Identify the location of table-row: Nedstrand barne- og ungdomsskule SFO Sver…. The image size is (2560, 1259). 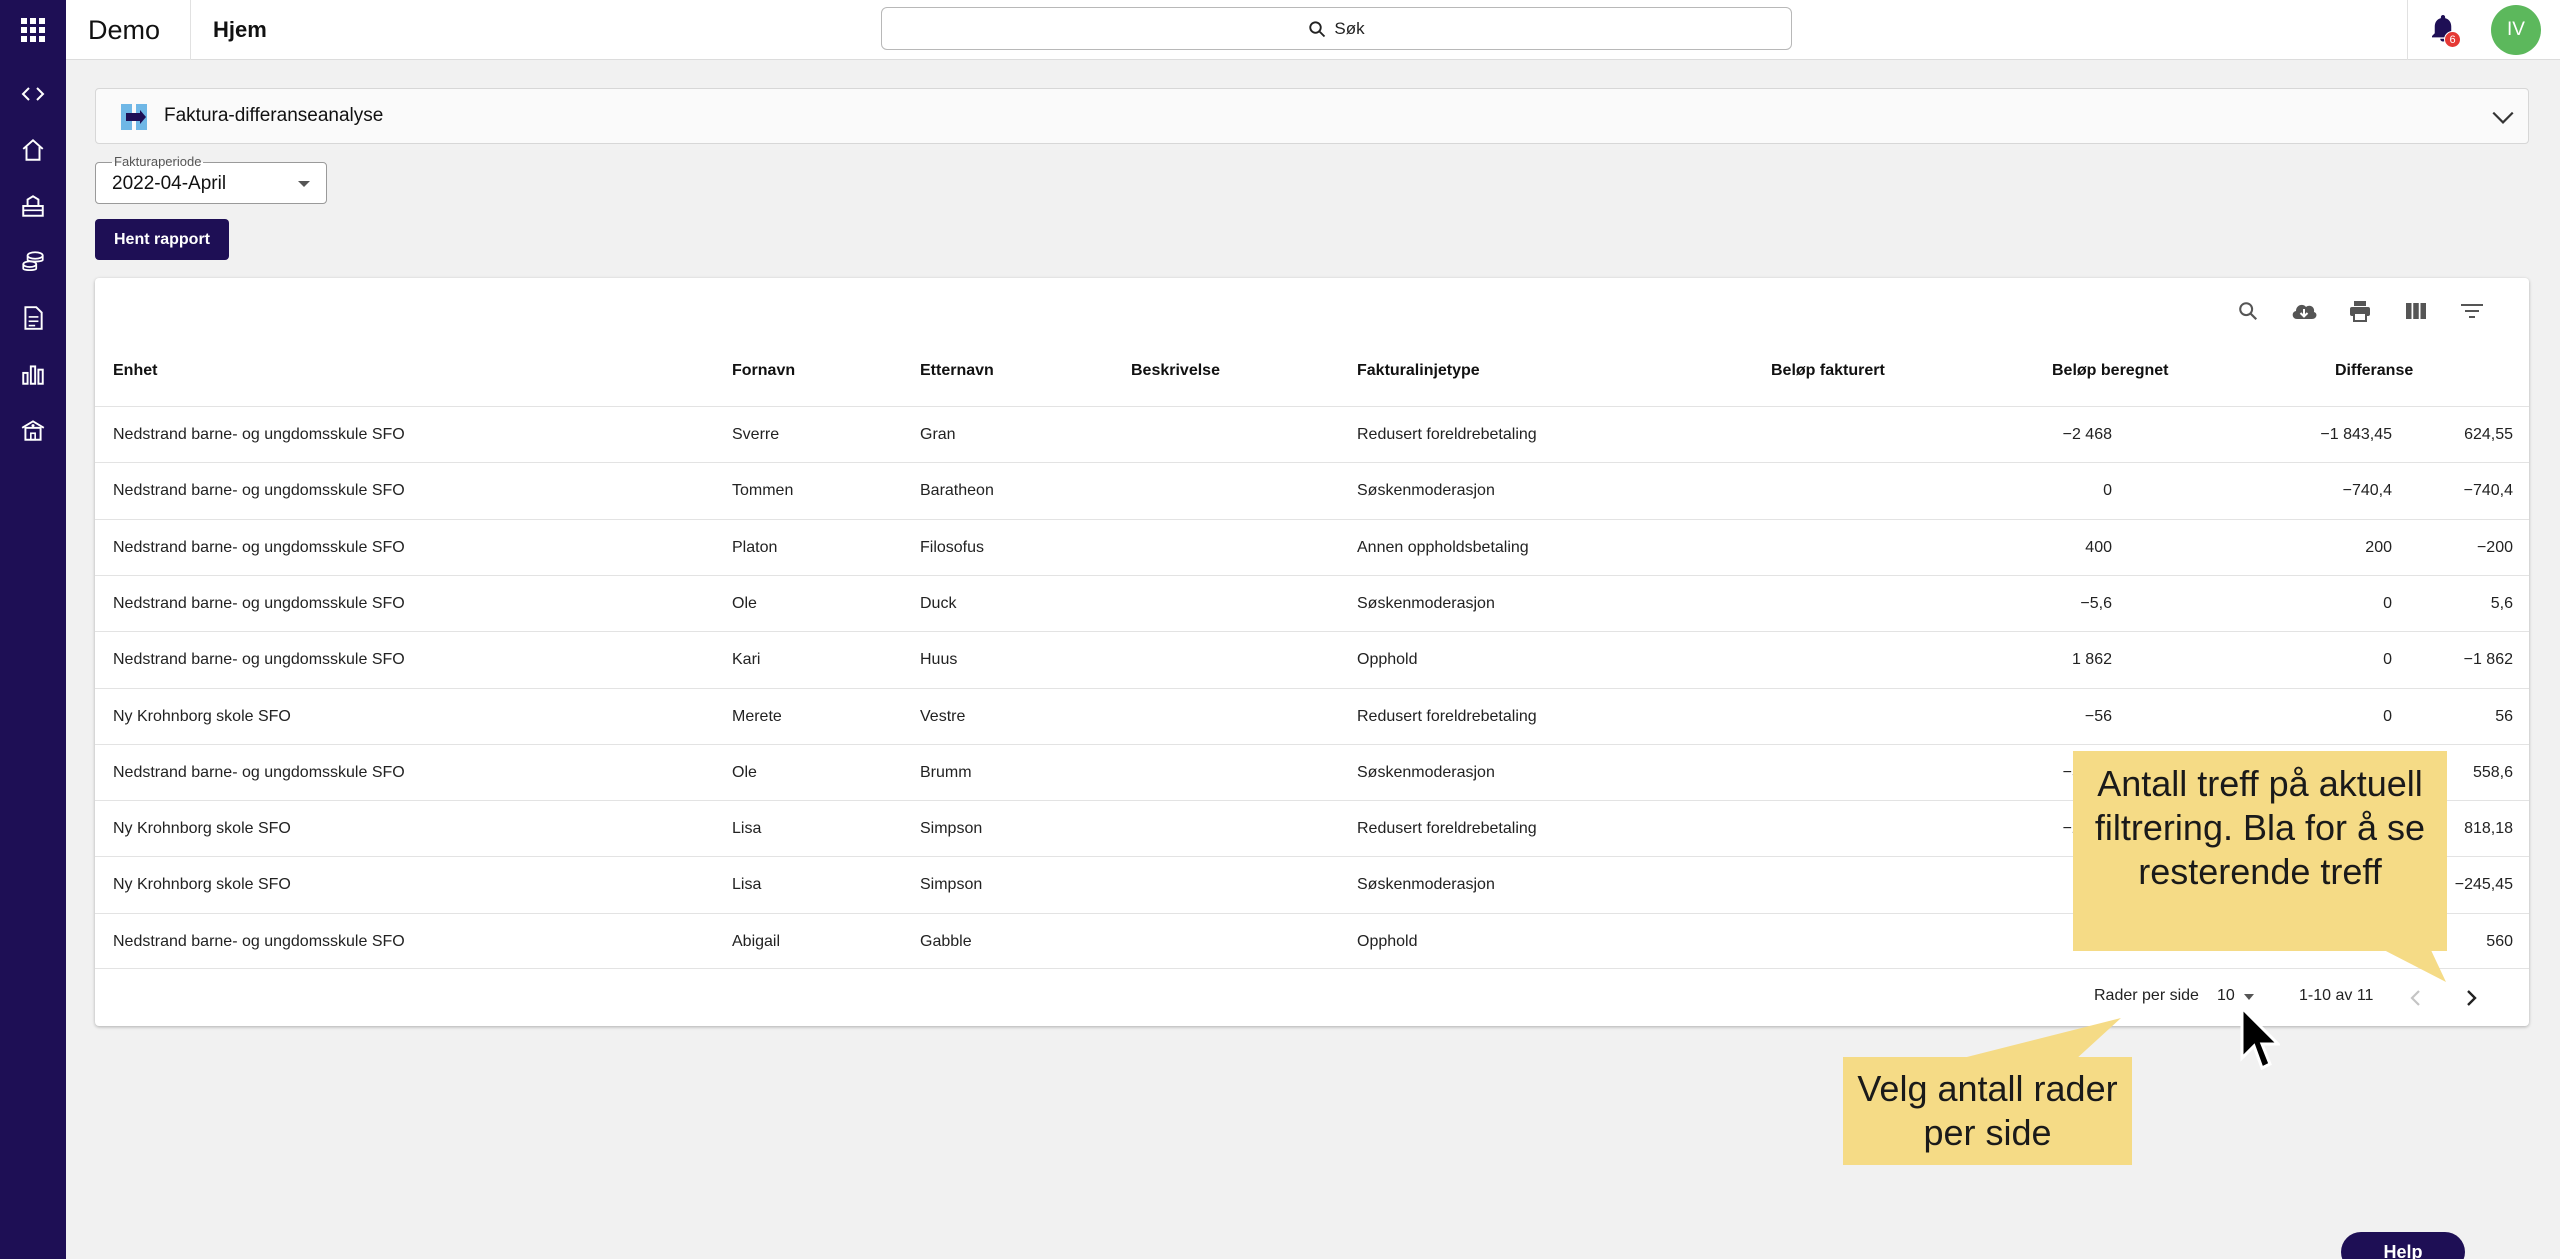
(1312, 434).